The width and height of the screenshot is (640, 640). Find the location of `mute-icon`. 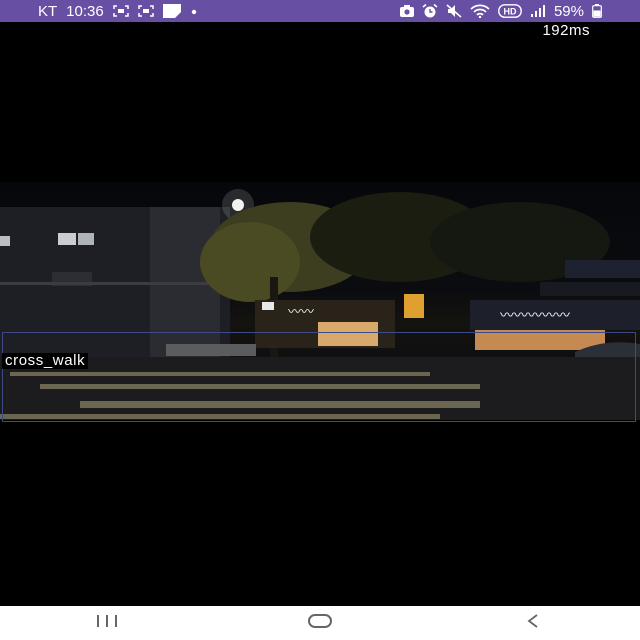

mute-icon is located at coordinates (454, 11).